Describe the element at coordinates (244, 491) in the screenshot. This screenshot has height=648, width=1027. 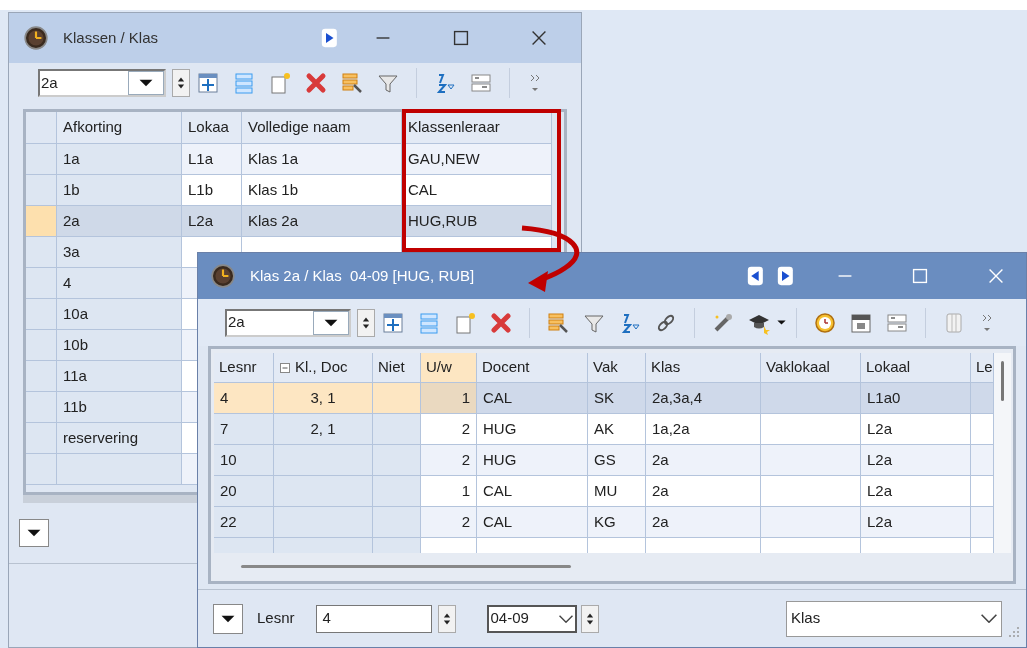
I see `table-cell: 20` at that location.